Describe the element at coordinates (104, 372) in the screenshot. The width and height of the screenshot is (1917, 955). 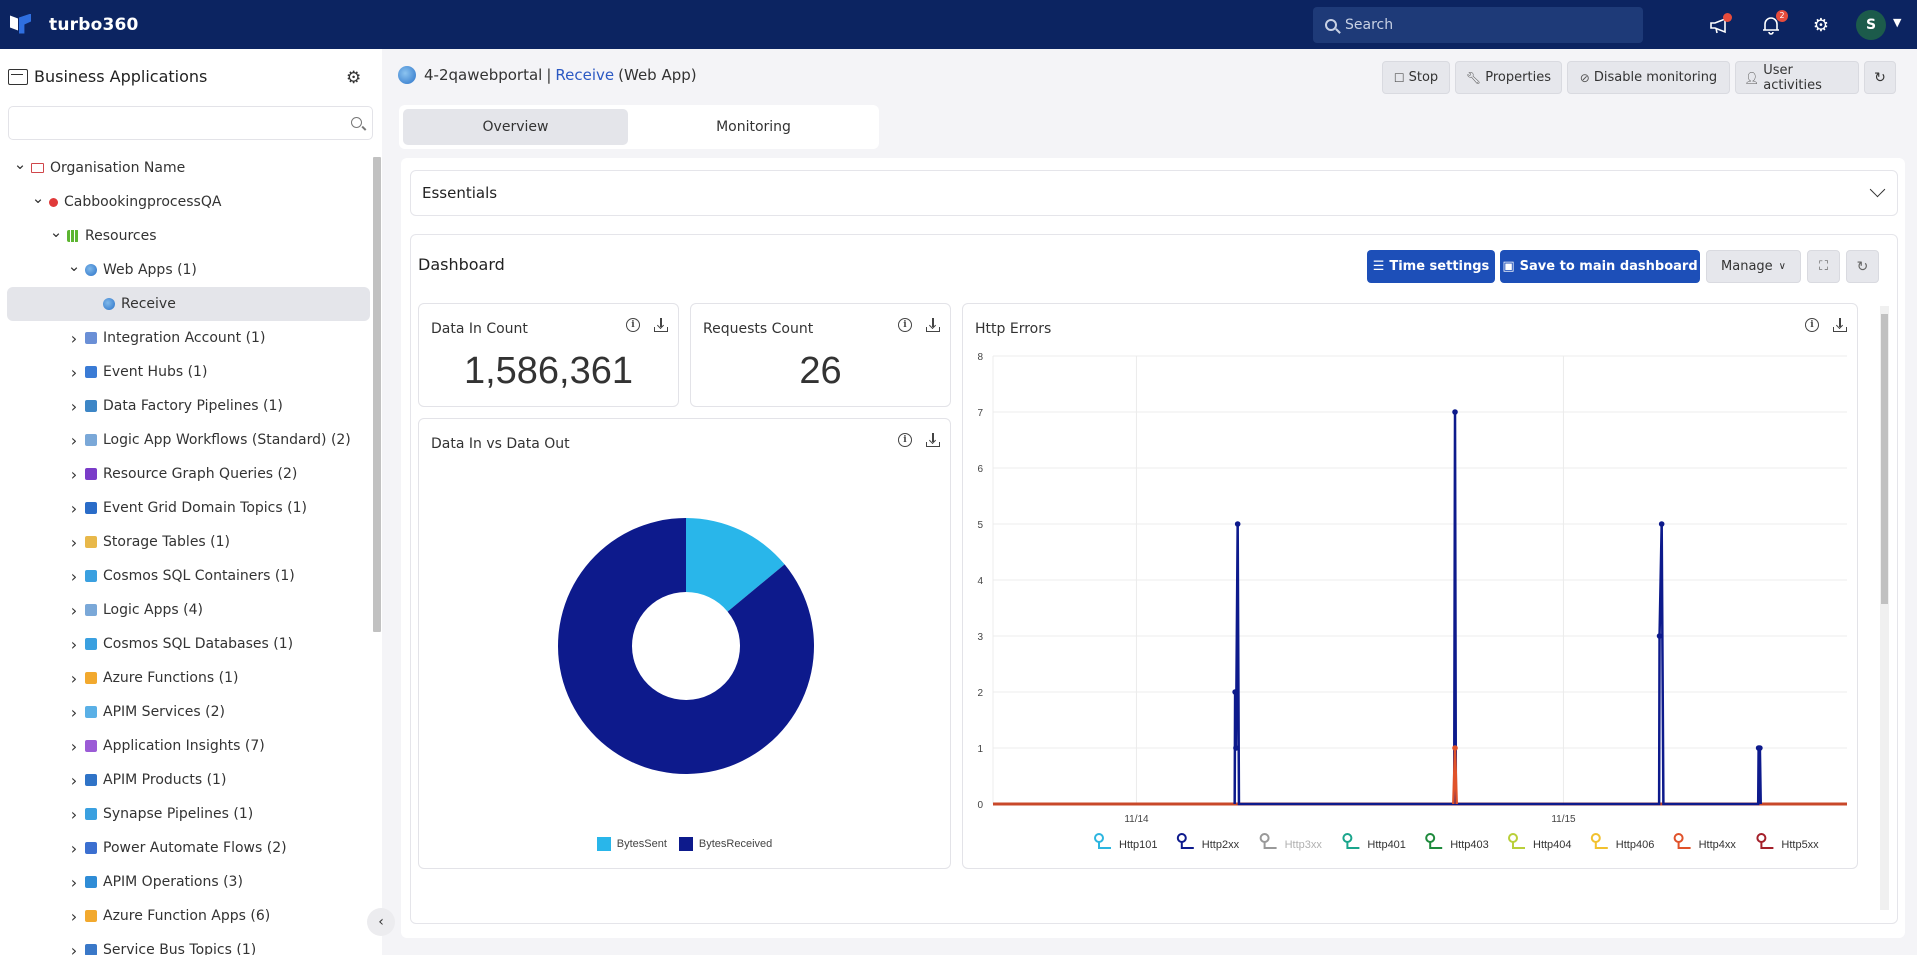
I see `tree-item: › Event Hubs (1)` at that location.